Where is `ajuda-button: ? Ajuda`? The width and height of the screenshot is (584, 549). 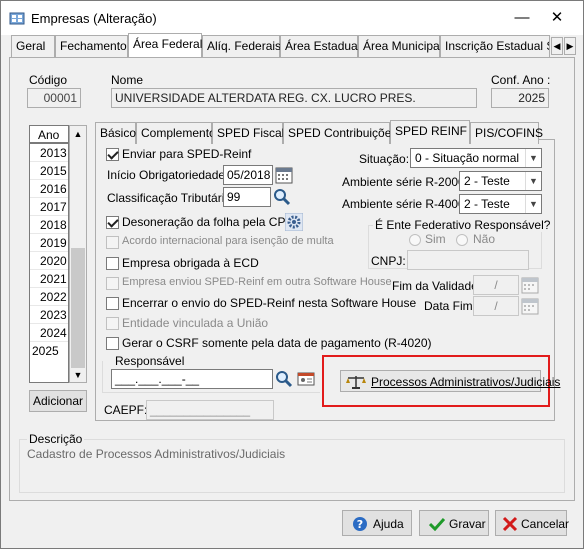 ajuda-button: ? Ajuda is located at coordinates (377, 523).